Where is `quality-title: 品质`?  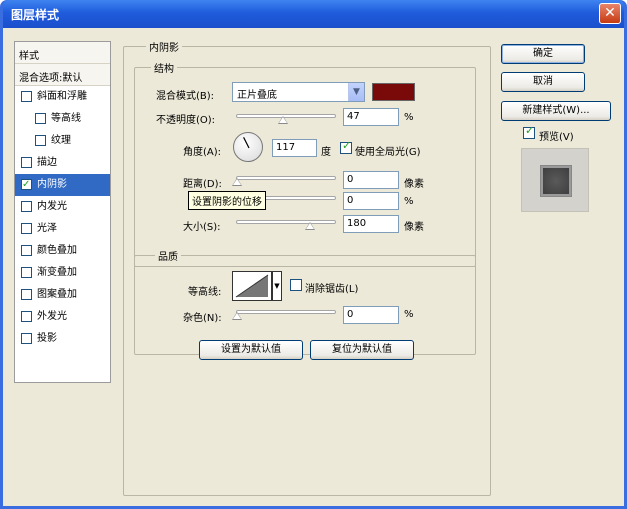 quality-title: 品质 is located at coordinates (168, 255).